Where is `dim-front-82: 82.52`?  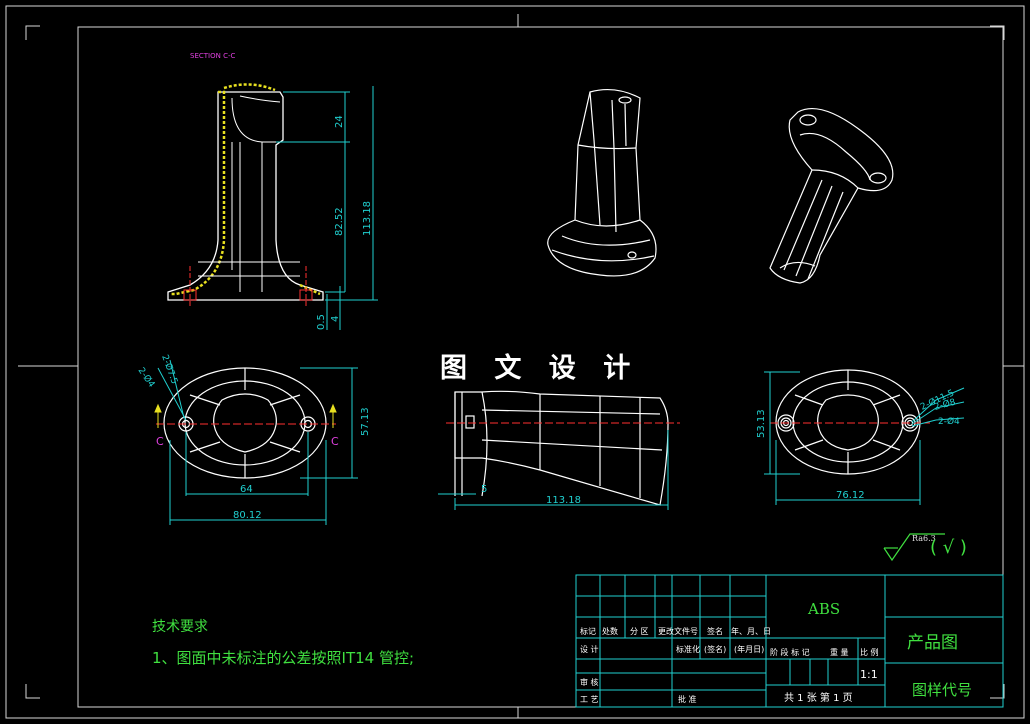 dim-front-82: 82.52 is located at coordinates (339, 221).